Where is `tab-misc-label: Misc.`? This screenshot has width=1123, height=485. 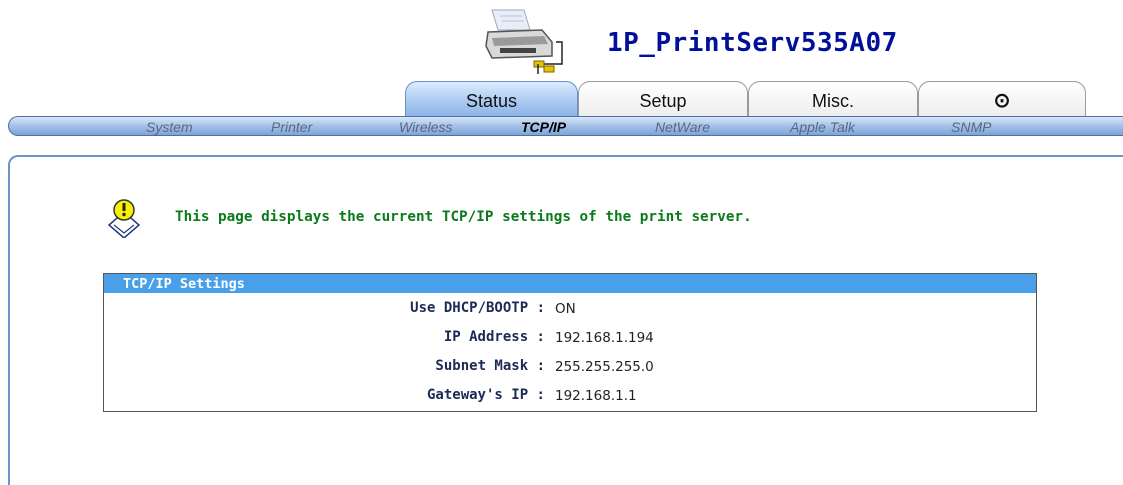
tab-misc-label: Misc. is located at coordinates (833, 101).